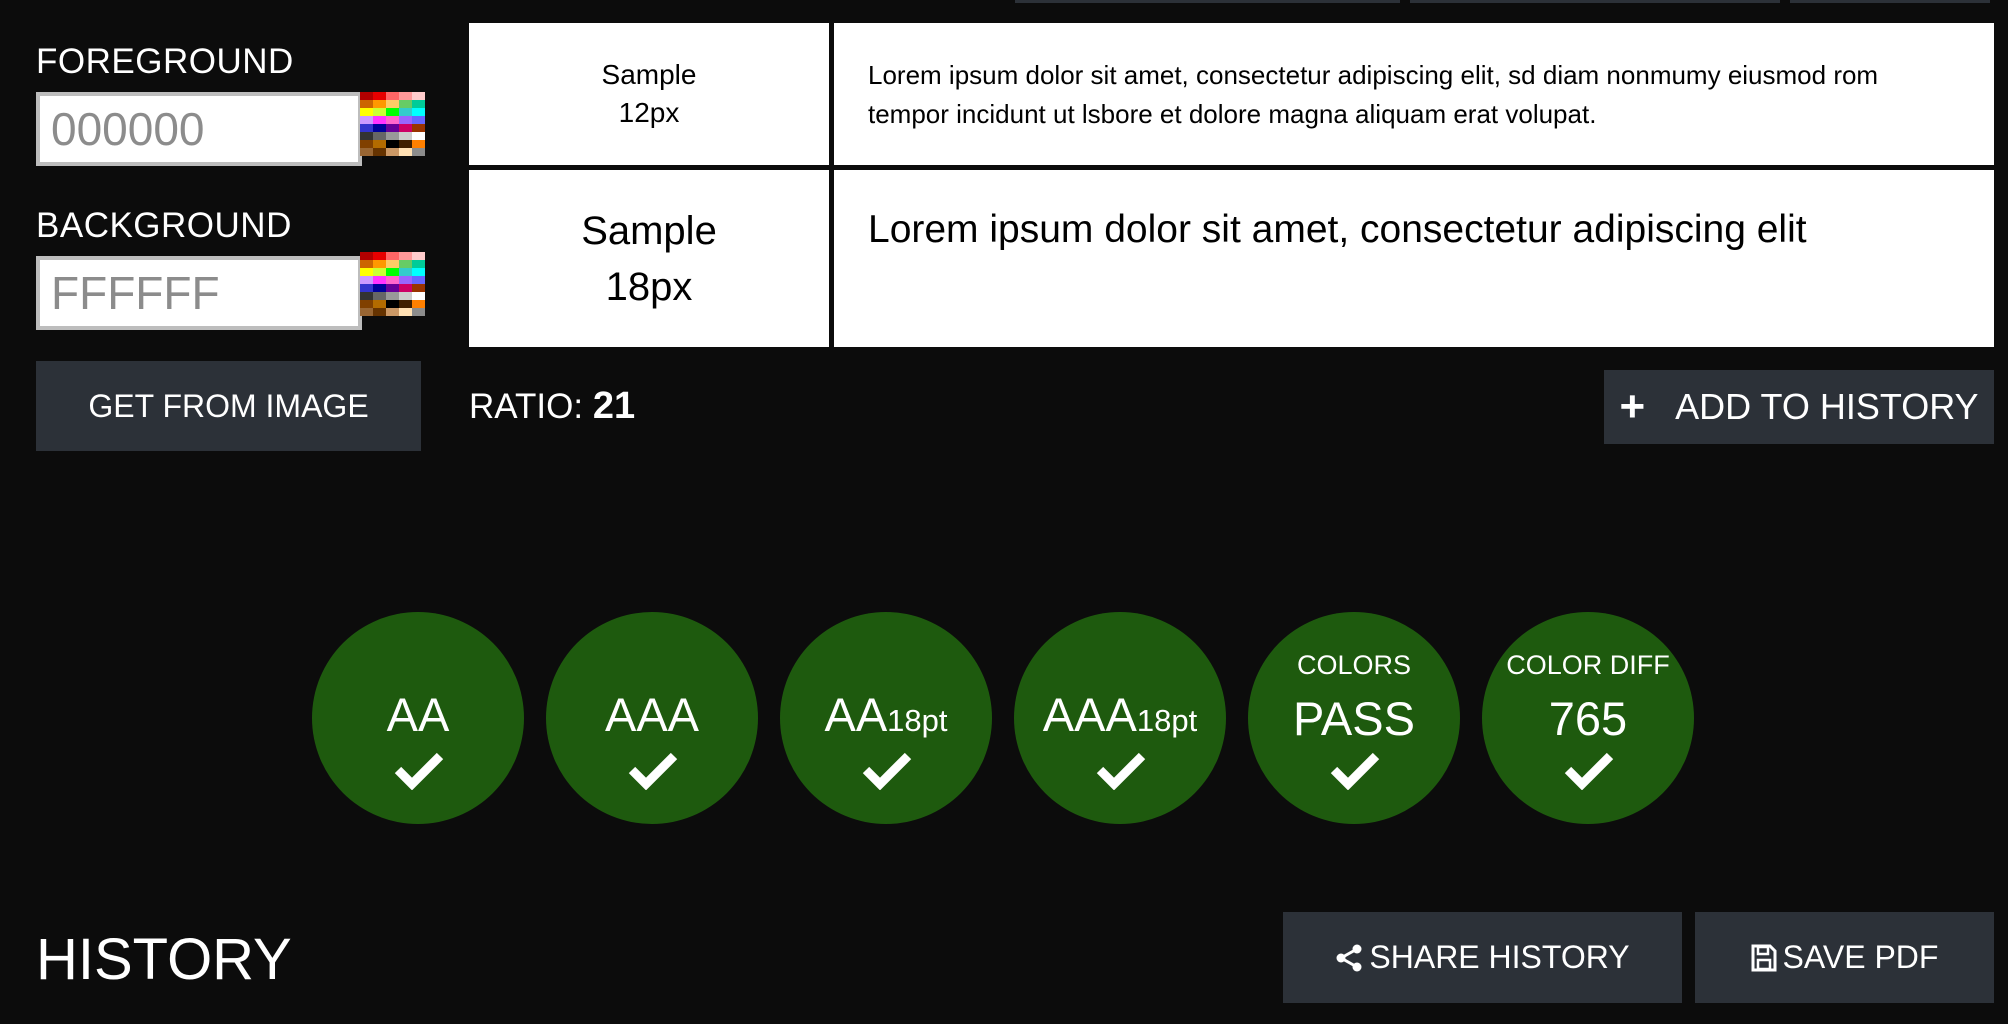  I want to click on badge-aaa: AAA, so click(652, 718).